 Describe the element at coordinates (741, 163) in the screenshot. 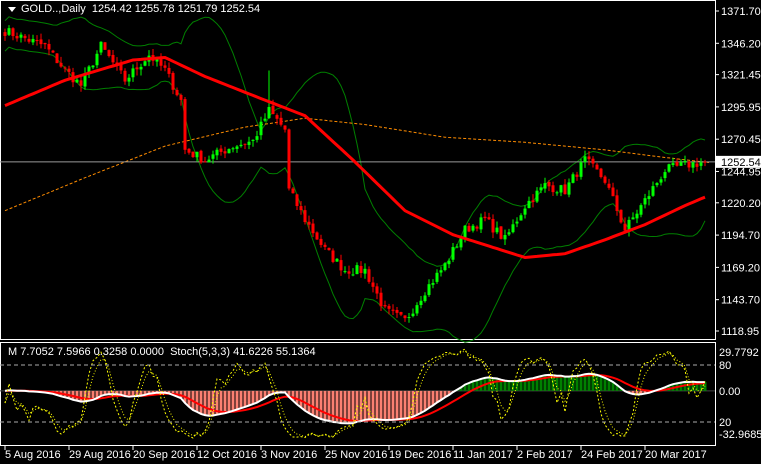

I see `current-price-label: 1252.54` at that location.